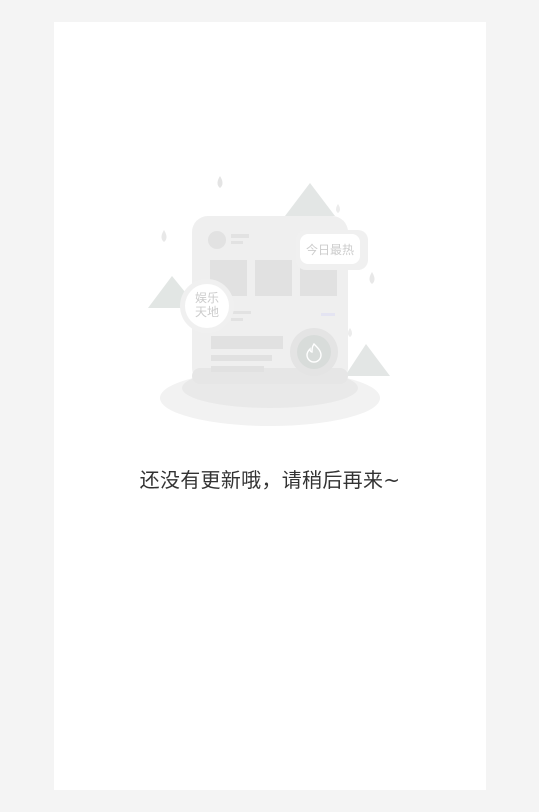  What do you see at coordinates (338, 208) in the screenshot?
I see `drop-small-top` at bounding box center [338, 208].